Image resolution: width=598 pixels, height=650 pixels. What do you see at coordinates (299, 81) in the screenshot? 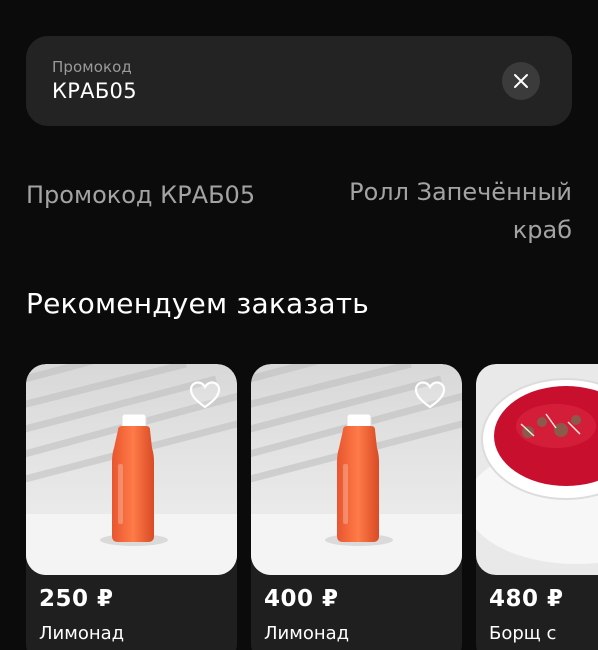
I see `promo-code-field: Промокод КРАБ05` at bounding box center [299, 81].